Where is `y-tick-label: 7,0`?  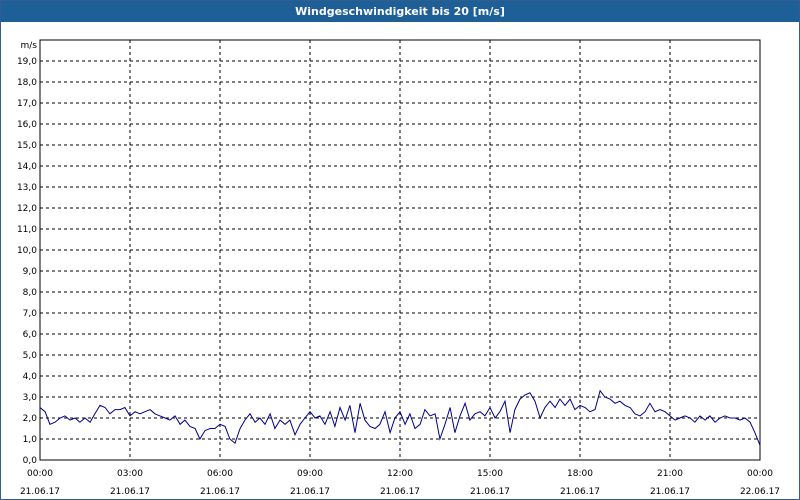 y-tick-label: 7,0 is located at coordinates (30, 314).